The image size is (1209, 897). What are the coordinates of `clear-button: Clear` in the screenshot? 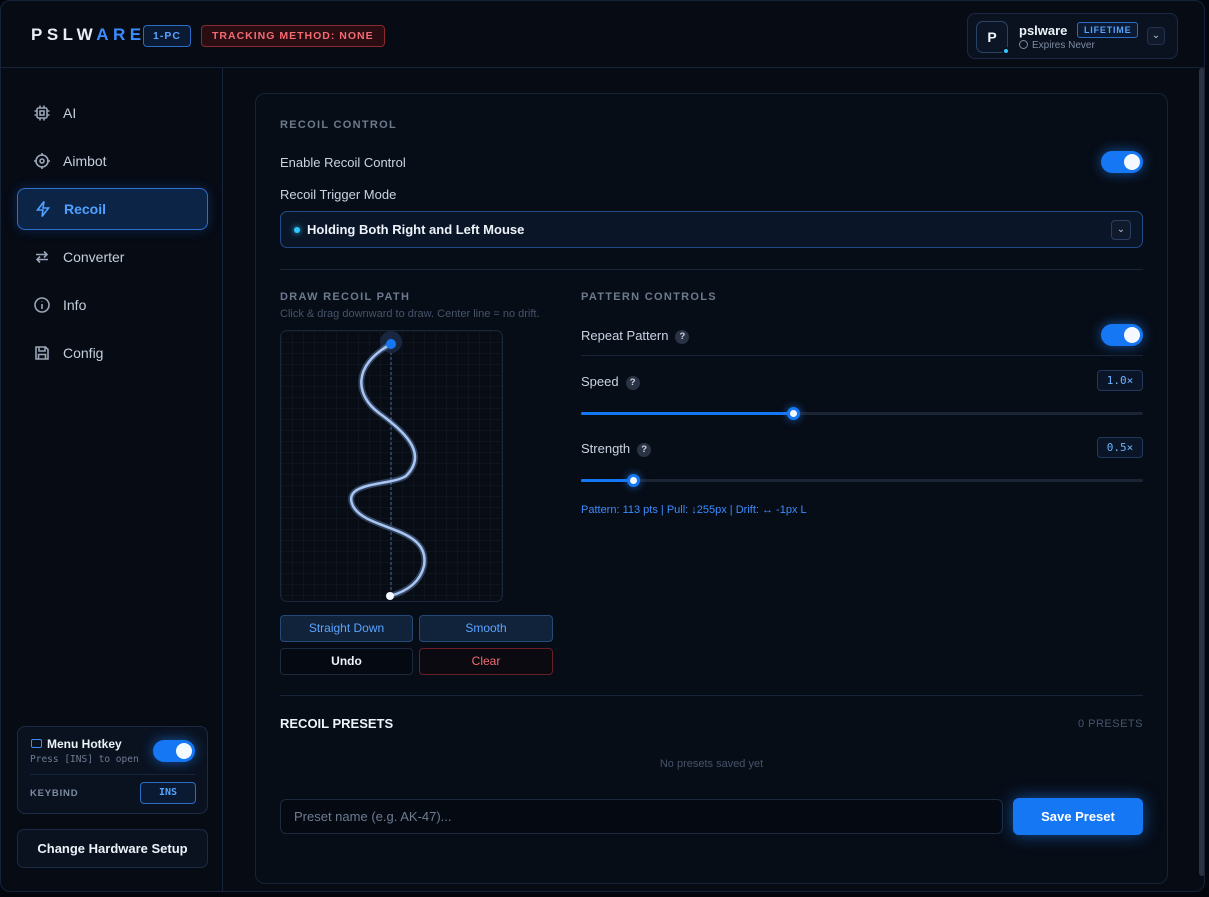 It's located at (486, 661).